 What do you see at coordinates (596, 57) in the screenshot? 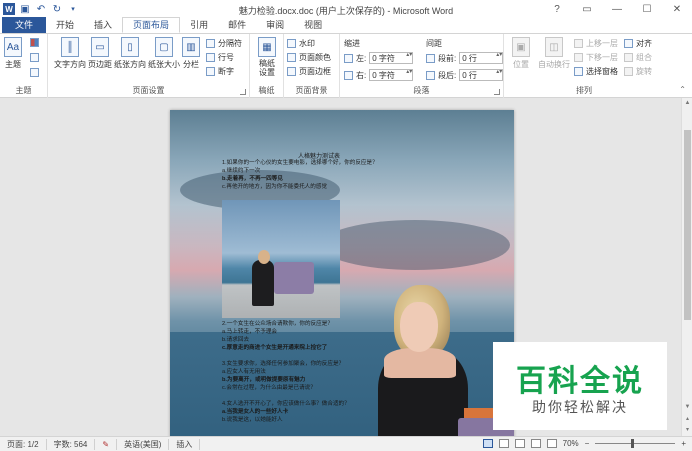
I see `send-backward-button: 下移一层` at bounding box center [596, 57].